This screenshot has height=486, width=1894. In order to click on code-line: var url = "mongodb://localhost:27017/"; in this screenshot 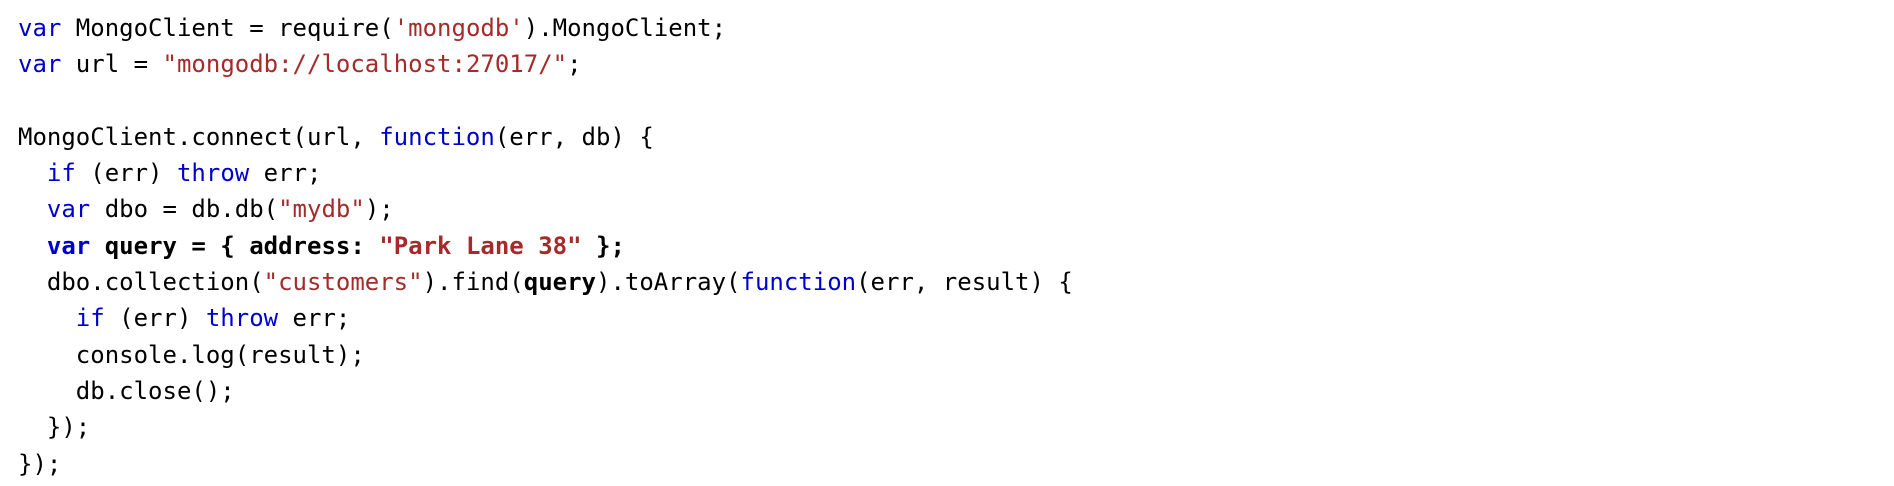, I will do `click(948, 64)`.